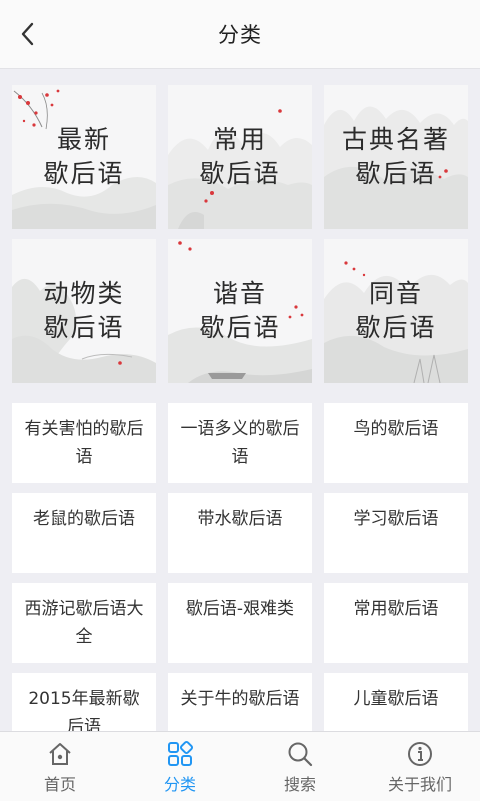  I want to click on page-title: 分类, so click(240, 35).